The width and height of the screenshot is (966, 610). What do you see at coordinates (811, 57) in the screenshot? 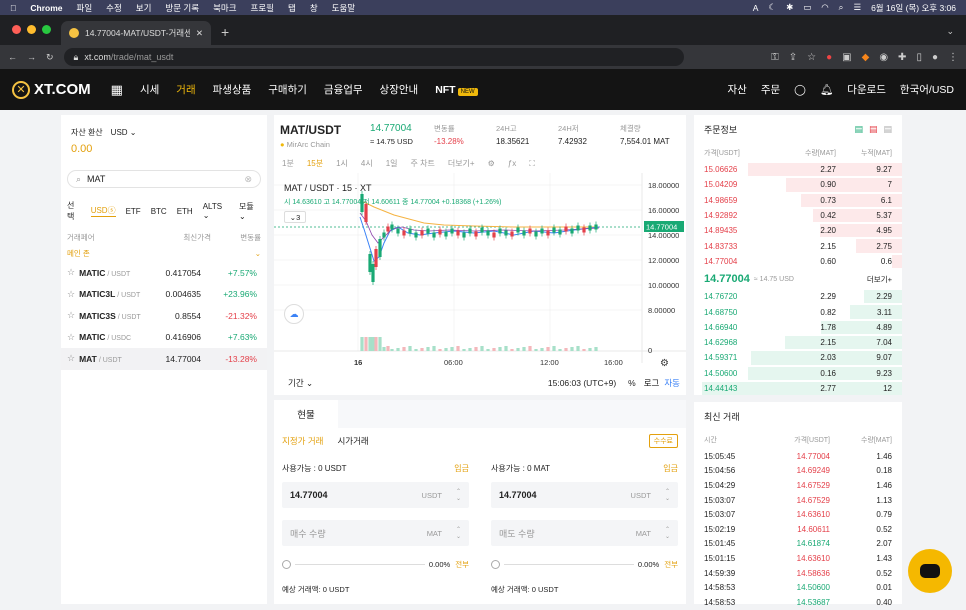
I see `bookmark-star-icon: ☆` at bounding box center [811, 57].